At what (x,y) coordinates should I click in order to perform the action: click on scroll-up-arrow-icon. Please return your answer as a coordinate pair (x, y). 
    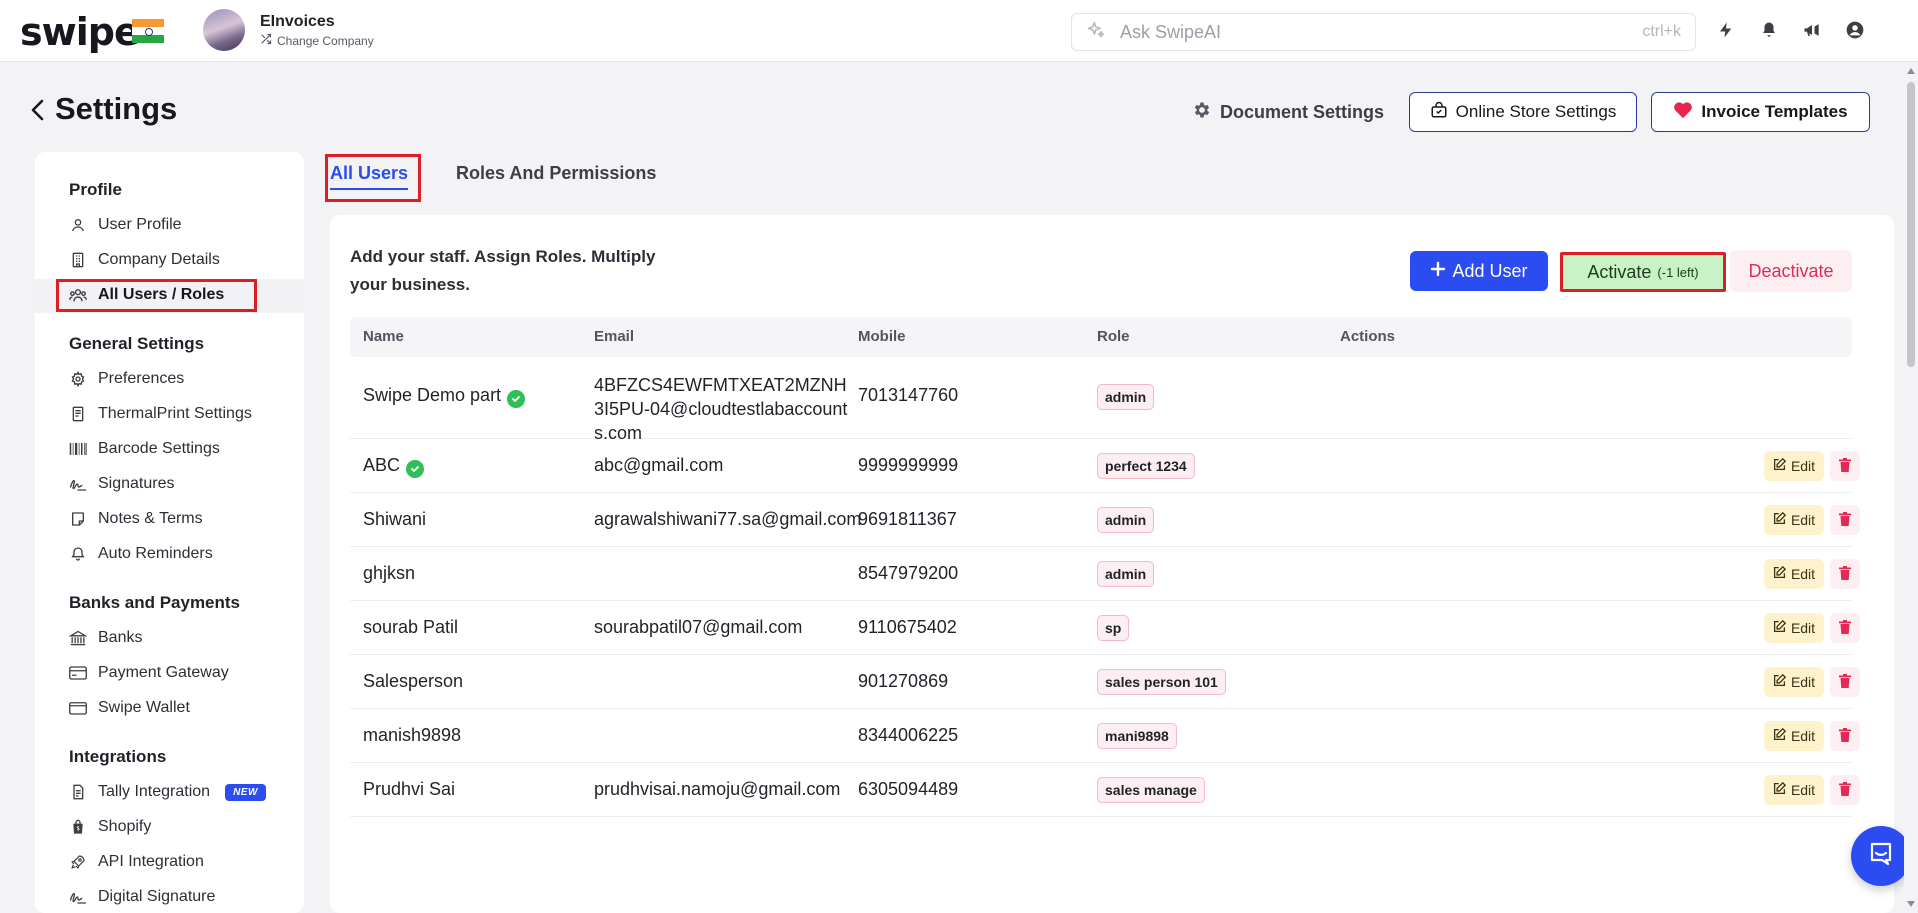
    Looking at the image, I should click on (1911, 71).